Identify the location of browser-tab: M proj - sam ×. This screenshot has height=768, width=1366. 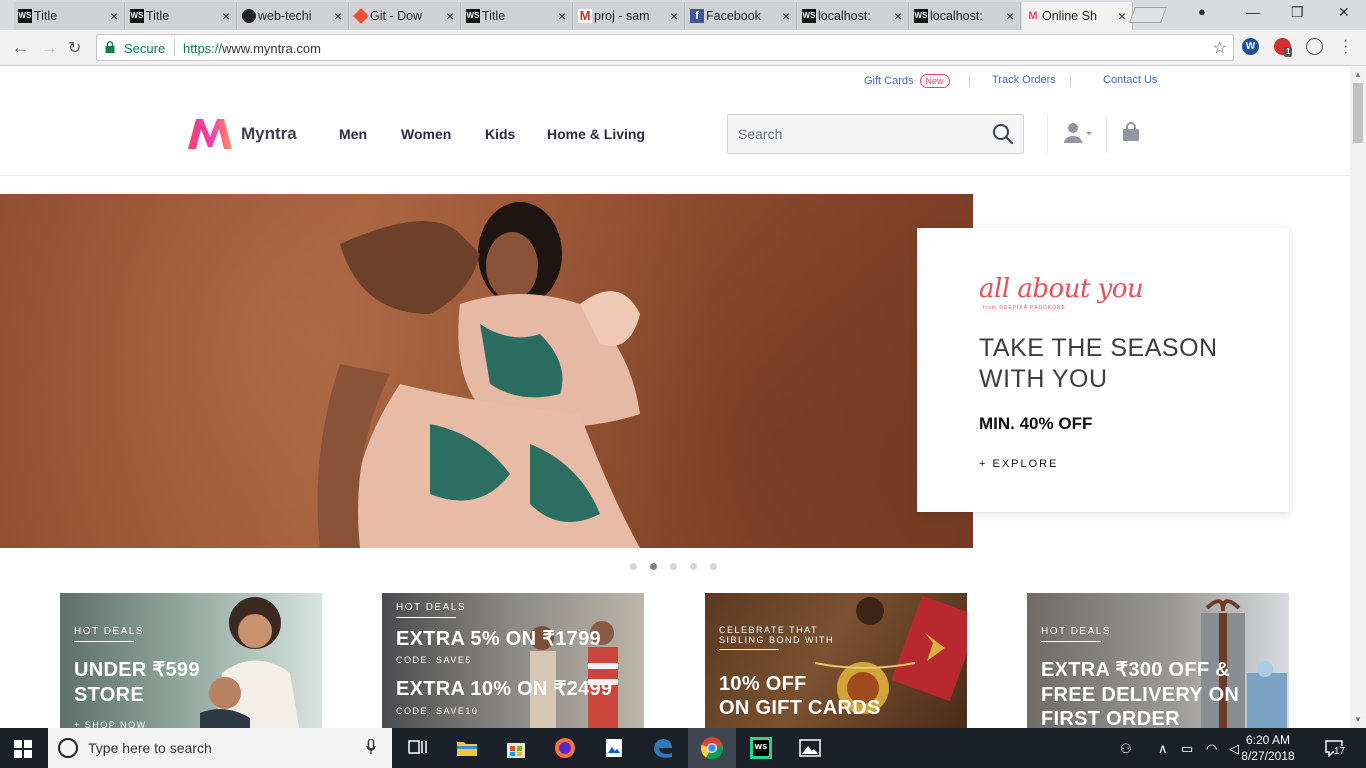
(629, 16).